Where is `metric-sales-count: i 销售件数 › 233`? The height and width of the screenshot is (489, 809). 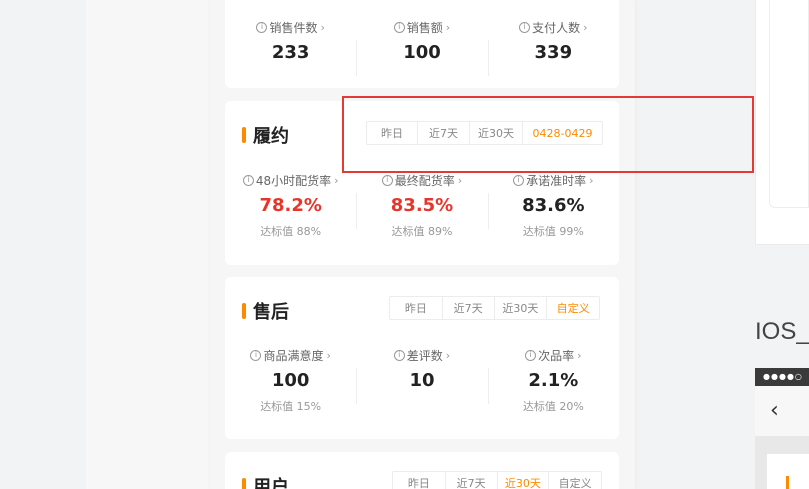 metric-sales-count: i 销售件数 › 233 is located at coordinates (290, 42).